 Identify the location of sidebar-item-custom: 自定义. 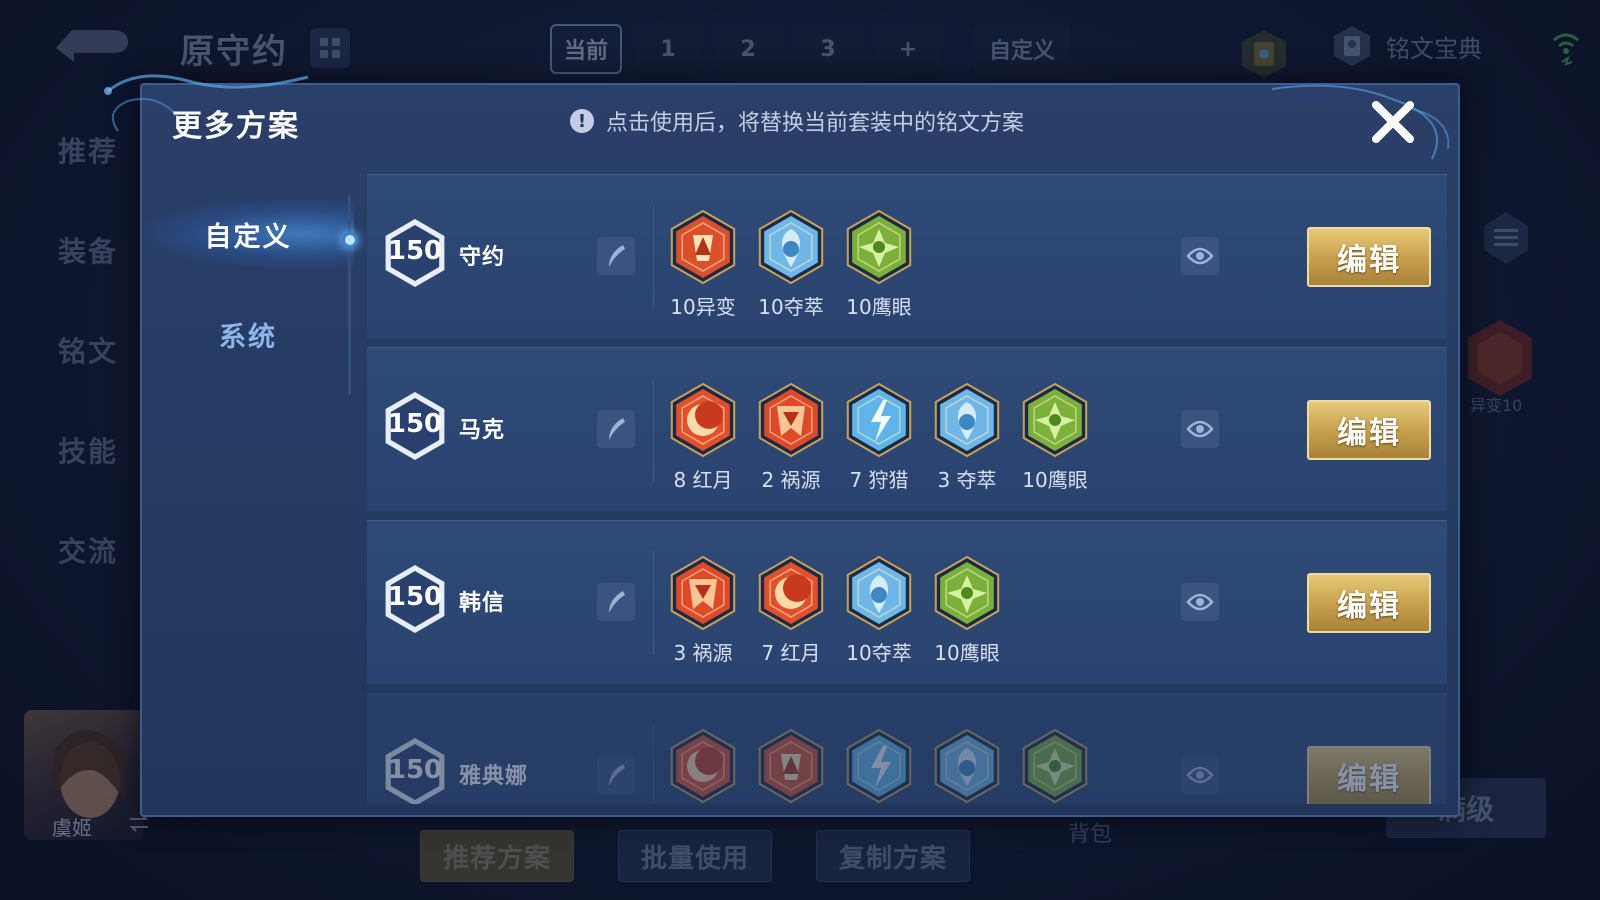
(248, 234).